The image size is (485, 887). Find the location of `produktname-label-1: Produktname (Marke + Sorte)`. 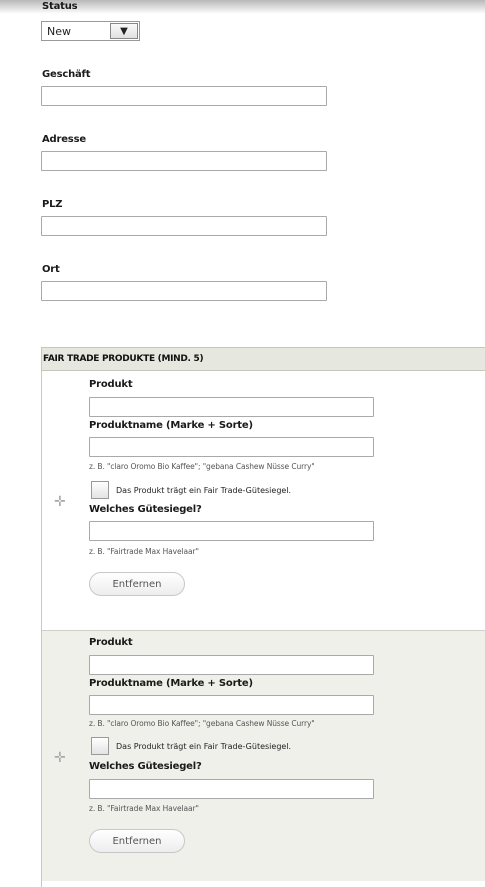

produktname-label-1: Produktname (Marke + Sorte) is located at coordinates (171, 425).